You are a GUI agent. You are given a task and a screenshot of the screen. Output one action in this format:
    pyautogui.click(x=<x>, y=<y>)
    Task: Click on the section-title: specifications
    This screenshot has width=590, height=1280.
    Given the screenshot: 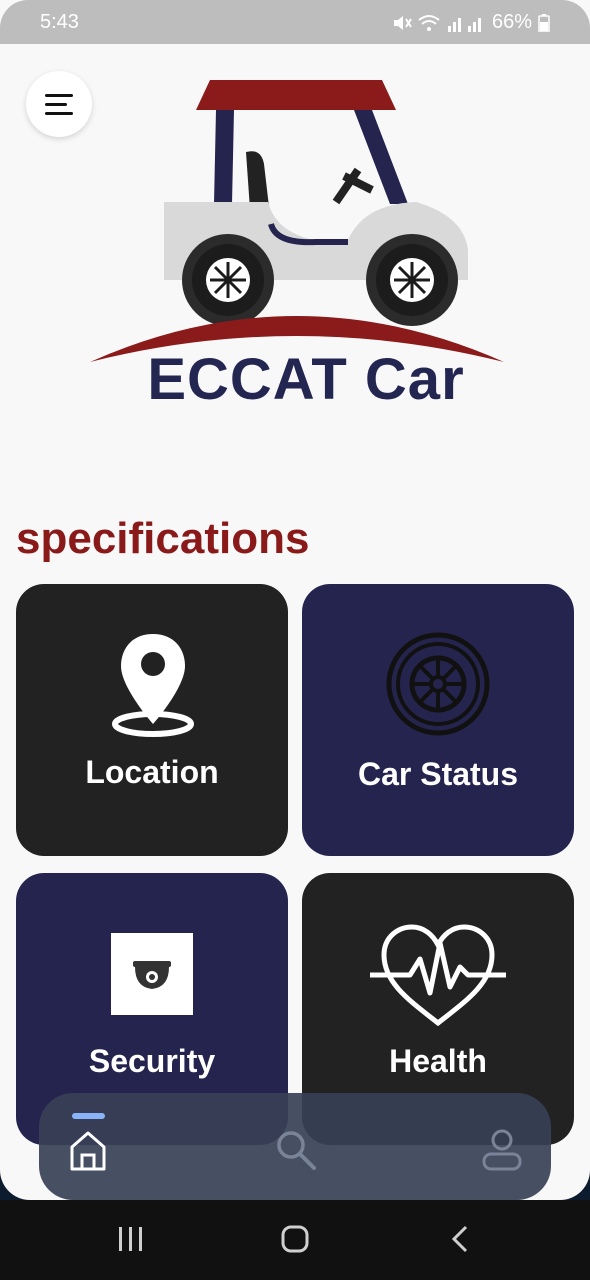 What is the action you would take?
    pyautogui.click(x=163, y=538)
    